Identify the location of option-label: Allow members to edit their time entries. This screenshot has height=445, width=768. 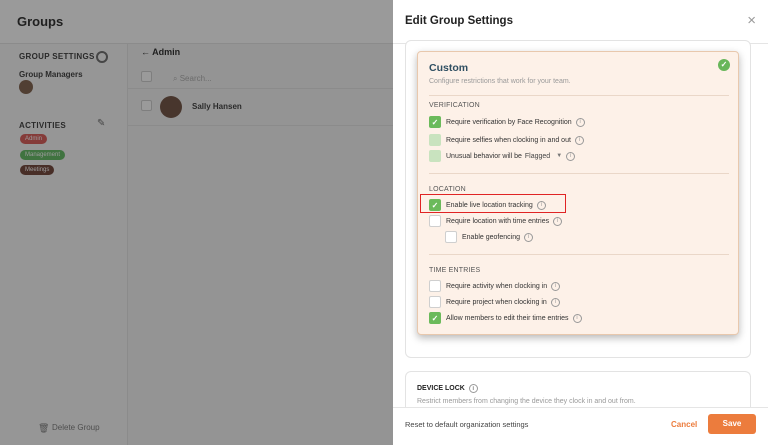
(507, 318).